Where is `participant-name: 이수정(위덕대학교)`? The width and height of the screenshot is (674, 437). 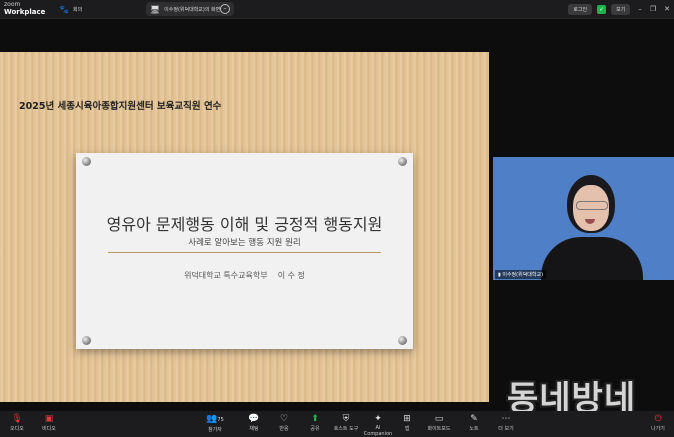 participant-name: 이수정(위덕대학교) is located at coordinates (523, 275).